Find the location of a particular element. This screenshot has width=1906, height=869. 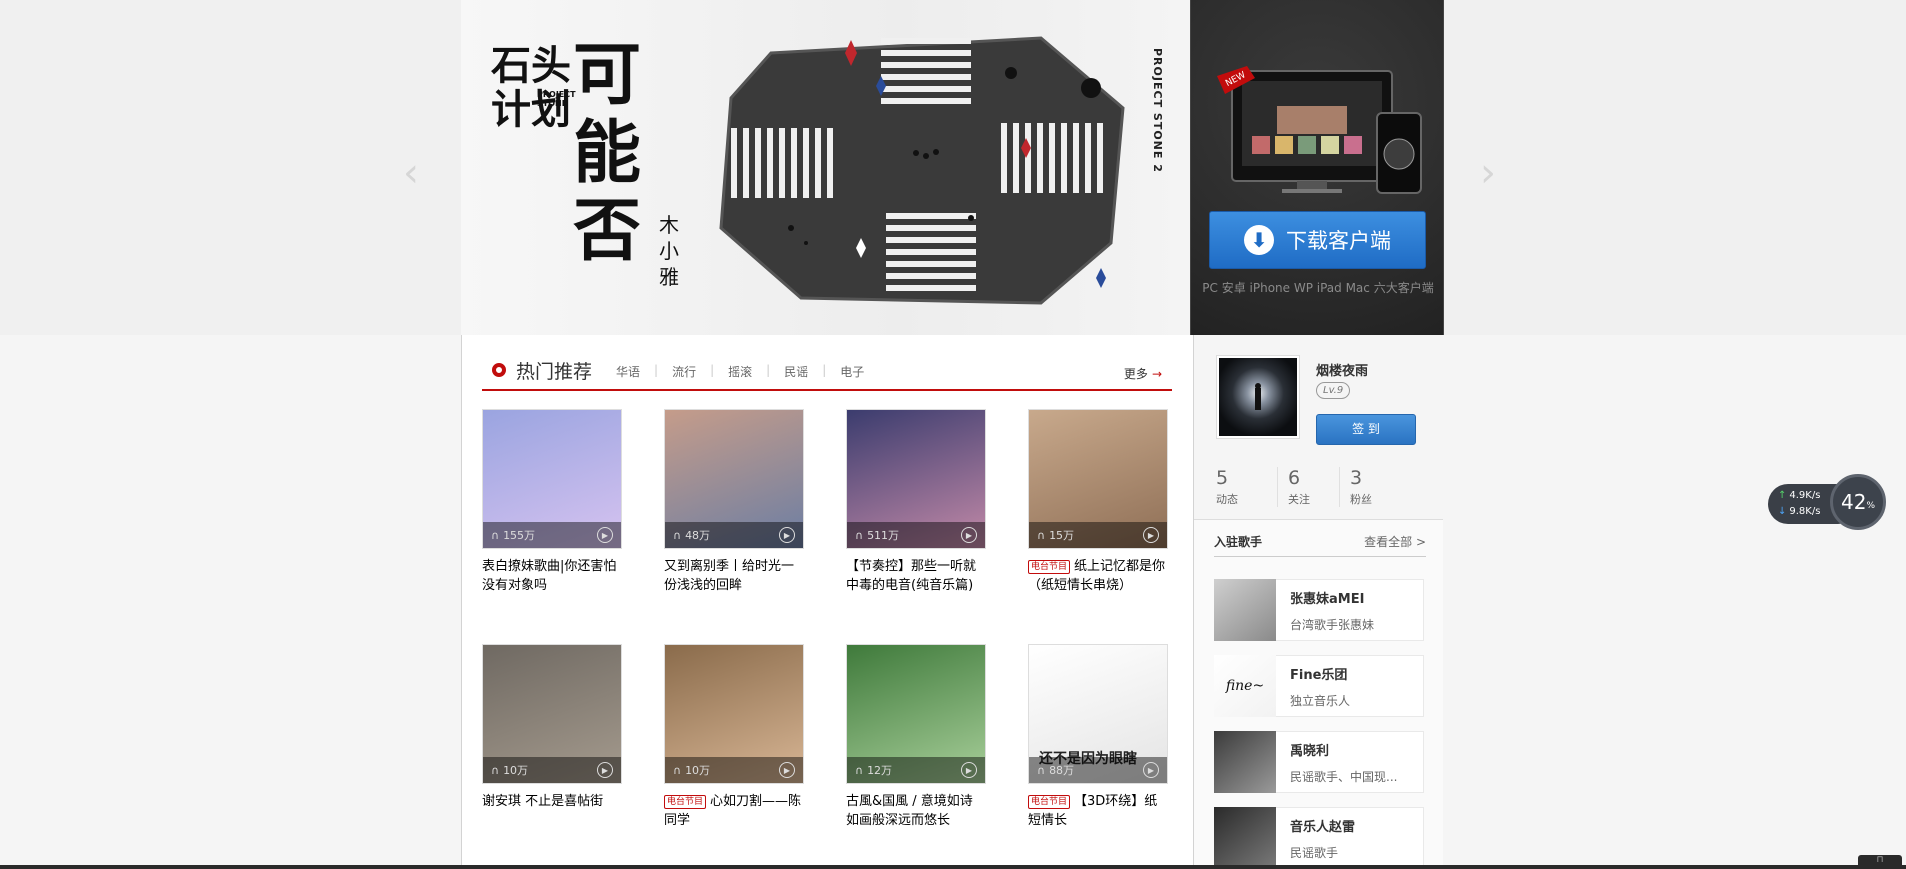

playlist-title: 又到离别季丨给时光一份浅浅的回眸 is located at coordinates (734, 576).